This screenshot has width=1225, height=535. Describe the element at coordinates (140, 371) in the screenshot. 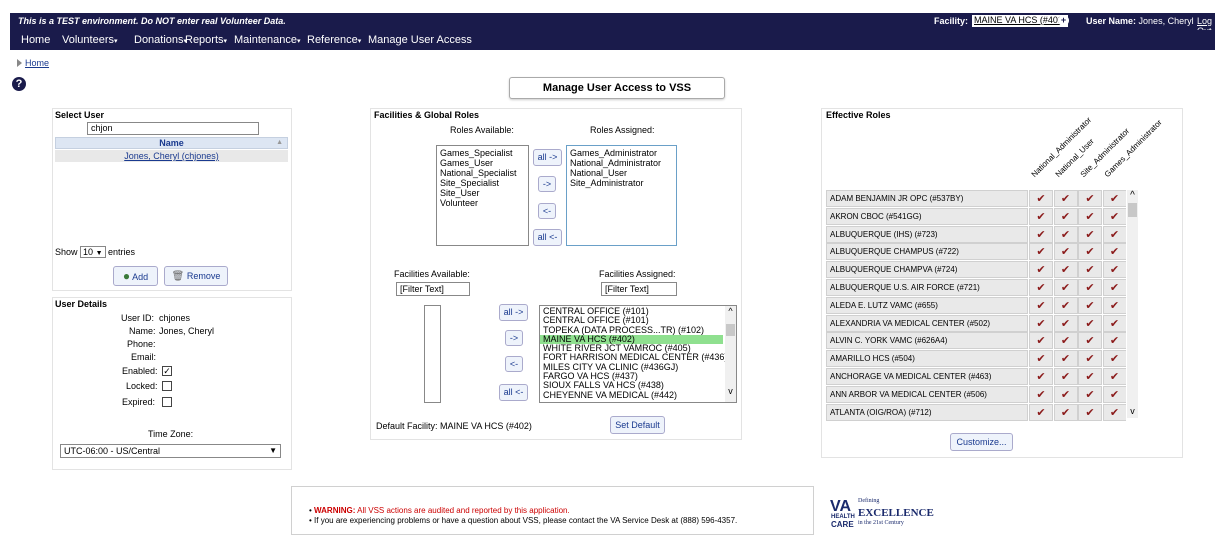

I see `enabled-label: Enabled:` at that location.